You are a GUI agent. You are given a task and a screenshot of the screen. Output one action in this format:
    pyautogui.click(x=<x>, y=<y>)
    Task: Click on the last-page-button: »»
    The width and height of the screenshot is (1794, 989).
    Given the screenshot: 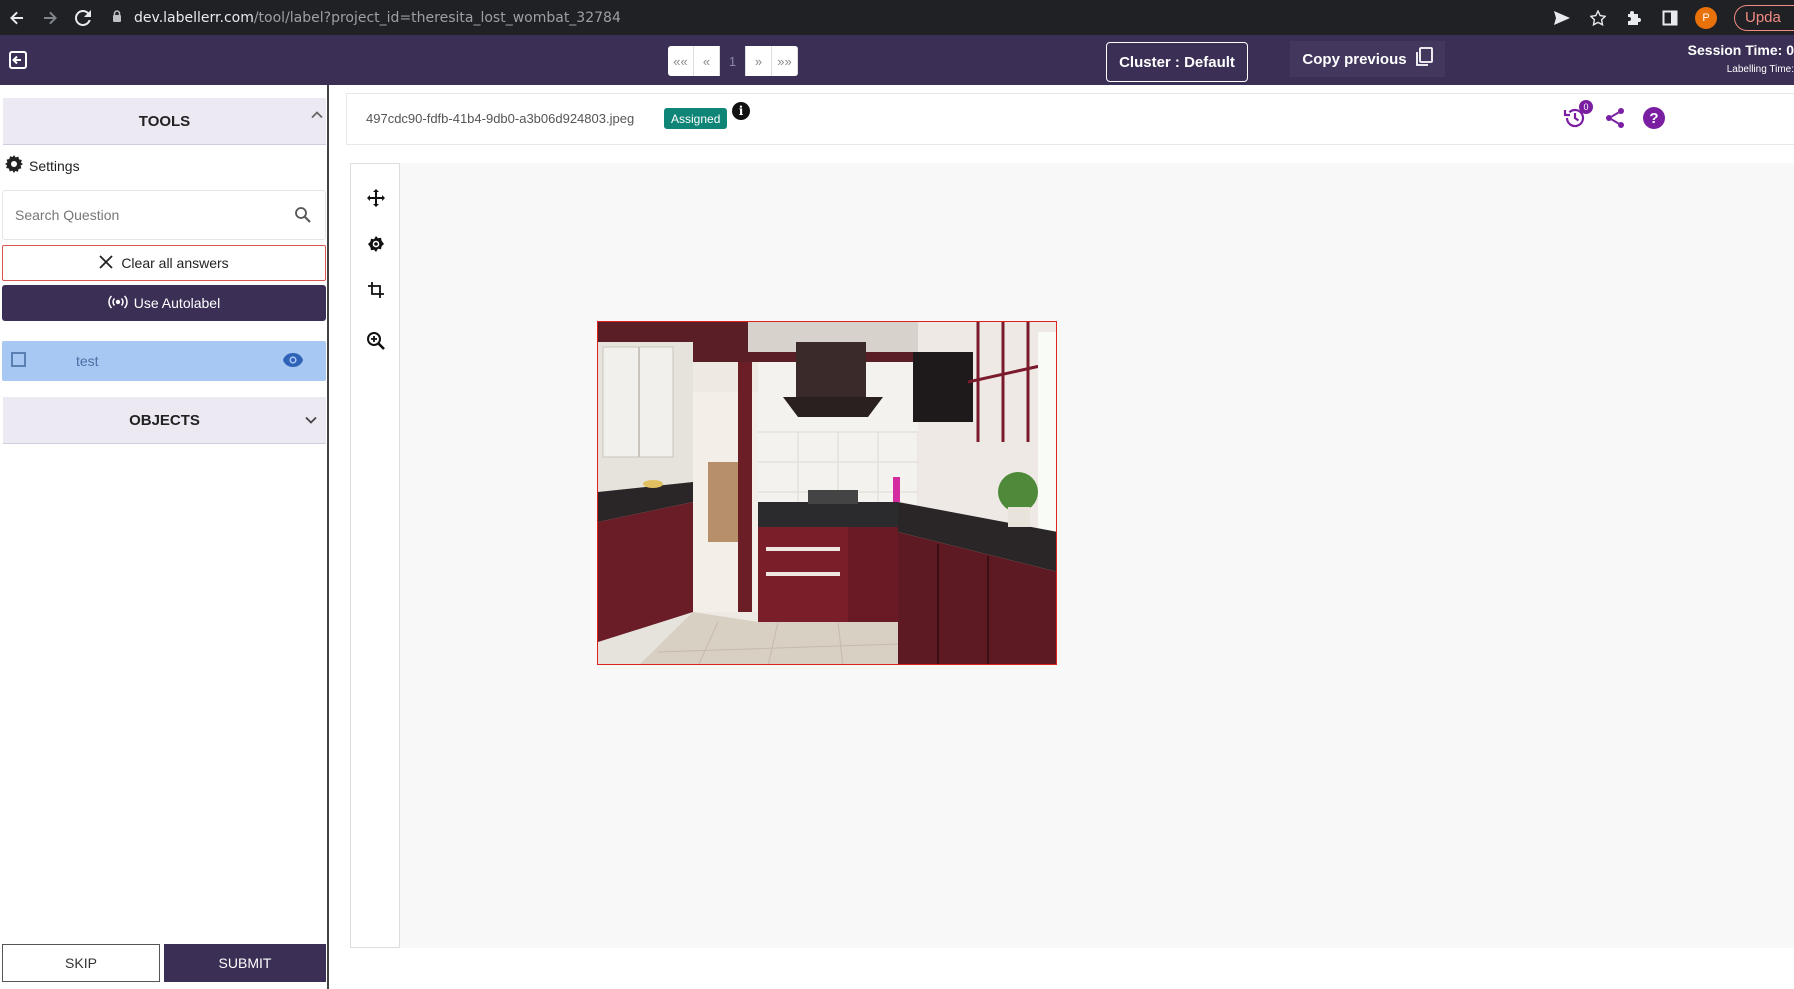 What is the action you would take?
    pyautogui.click(x=785, y=61)
    